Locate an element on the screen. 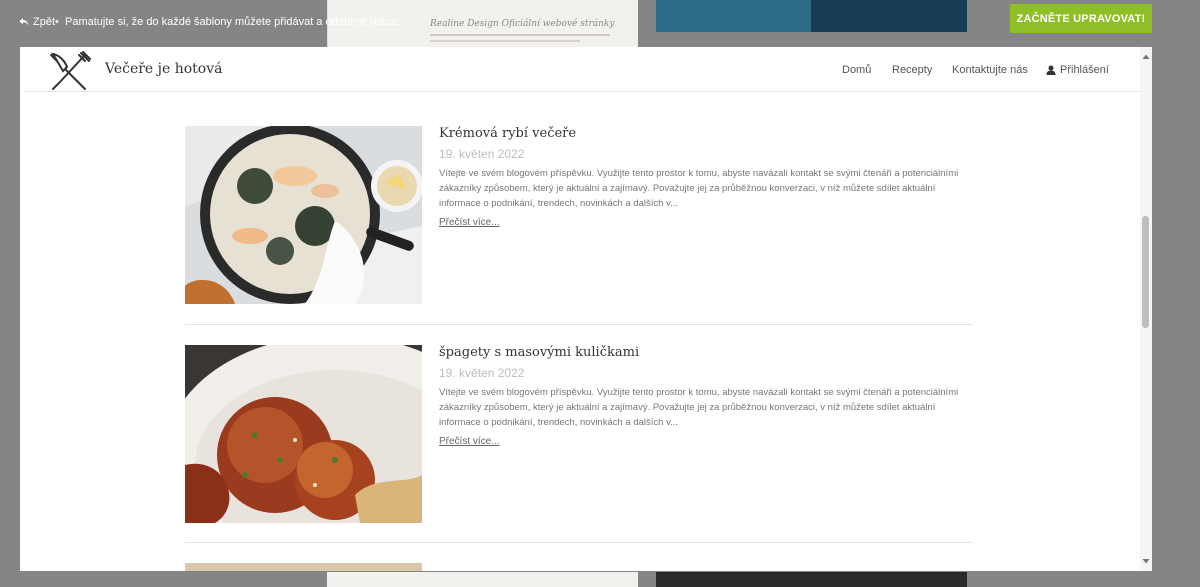 This screenshot has width=1200, height=587. back-link: Zpět is located at coordinates (37, 22).